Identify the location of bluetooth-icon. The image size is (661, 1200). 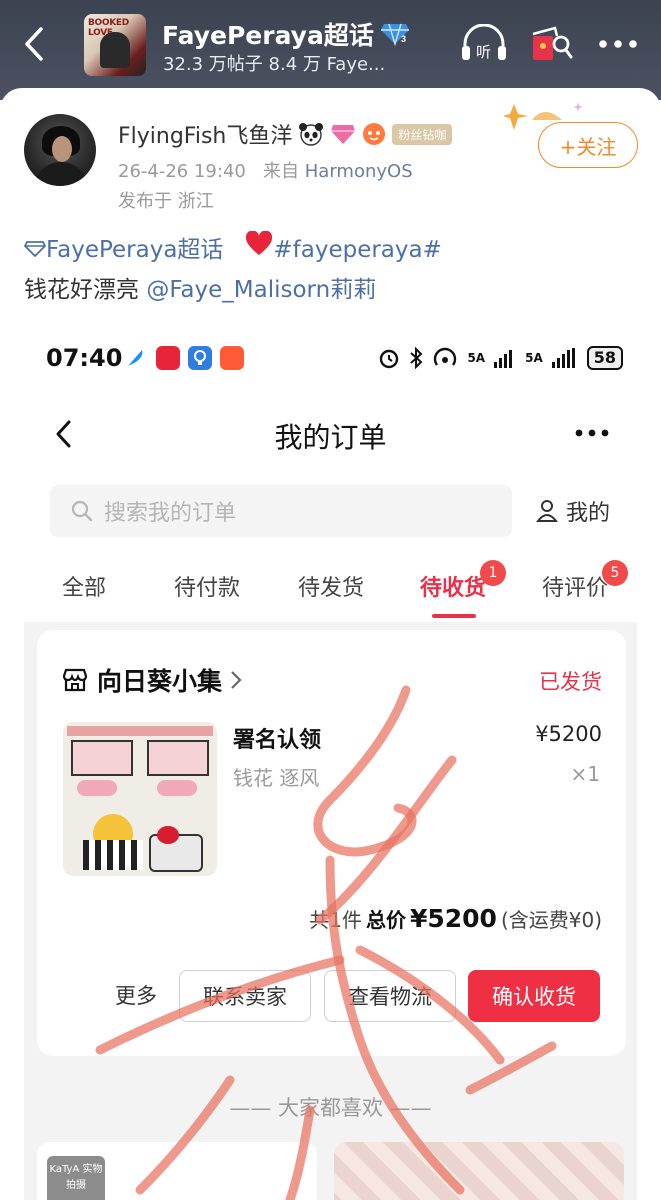
(416, 358).